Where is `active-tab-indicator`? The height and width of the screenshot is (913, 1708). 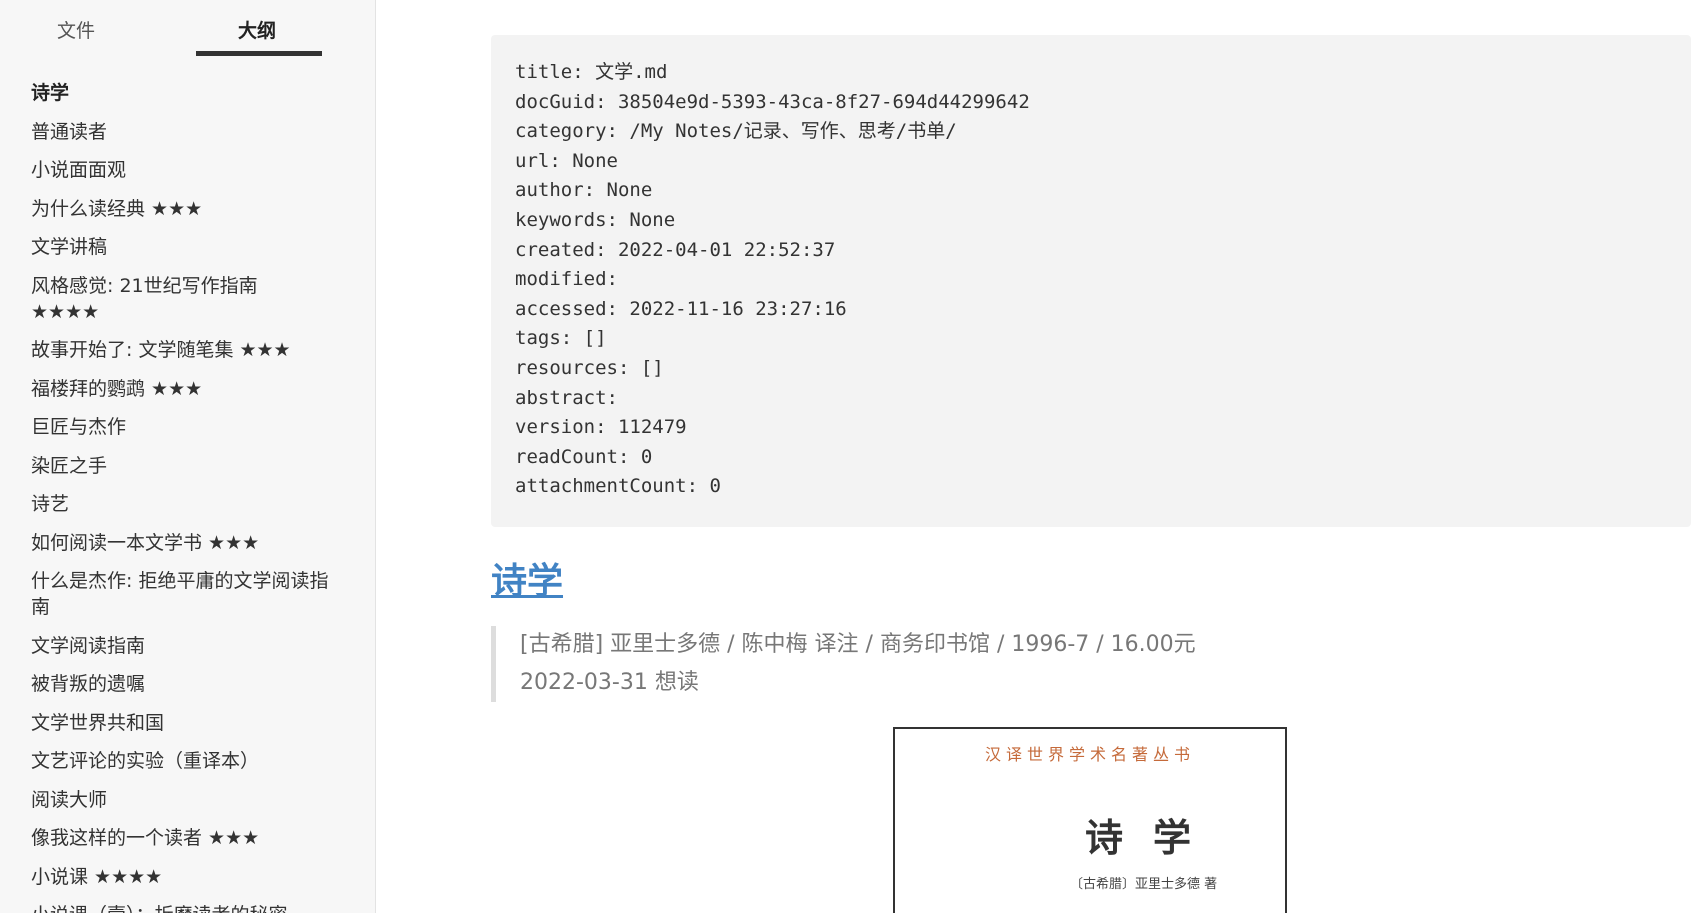 active-tab-indicator is located at coordinates (259, 53).